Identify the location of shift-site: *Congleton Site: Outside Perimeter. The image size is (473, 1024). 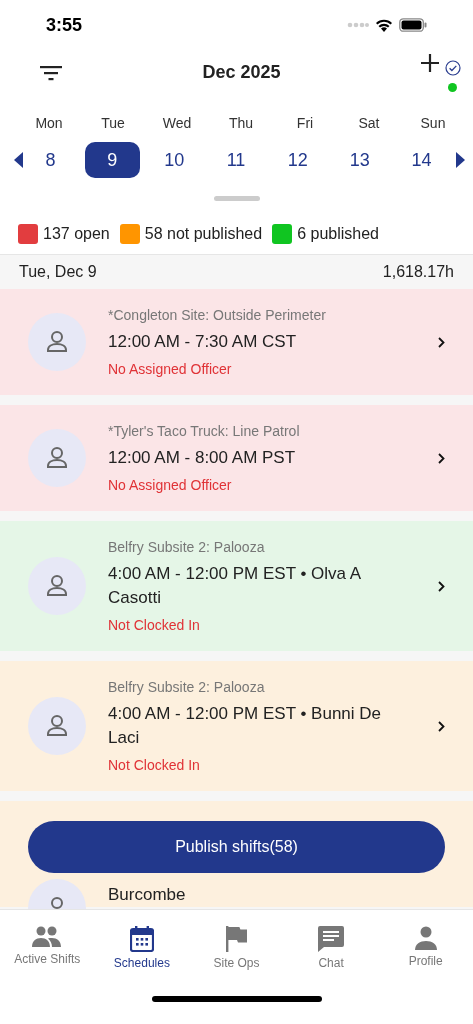
(217, 315).